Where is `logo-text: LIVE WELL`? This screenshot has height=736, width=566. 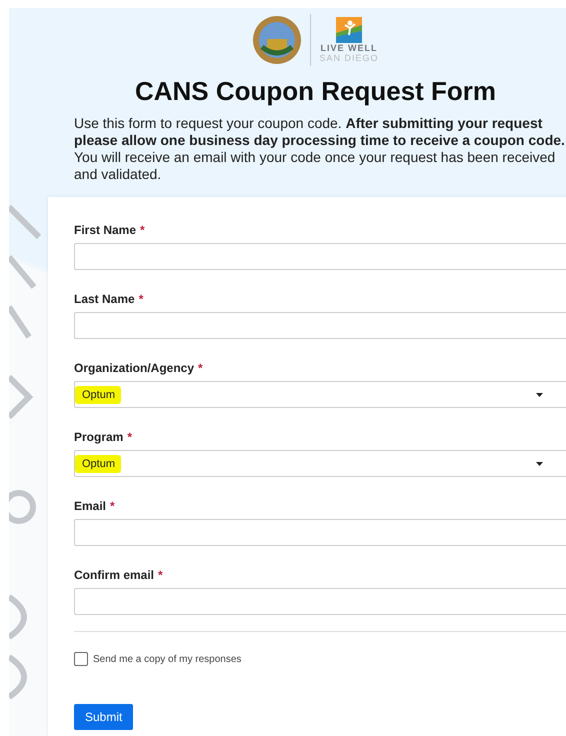
logo-text: LIVE WELL is located at coordinates (349, 48).